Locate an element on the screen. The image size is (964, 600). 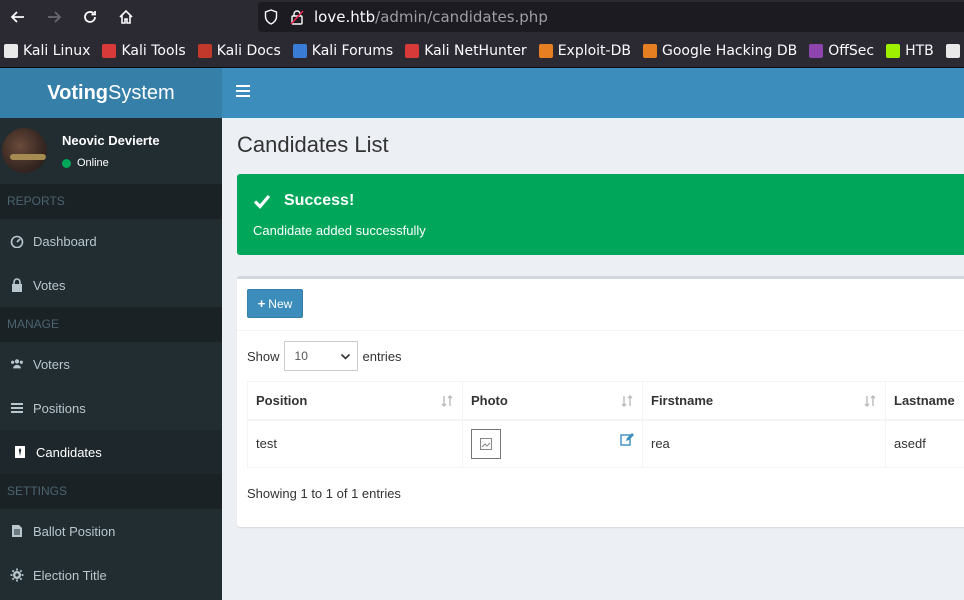
url-text: love.htb/admin/candidates.php is located at coordinates (431, 17).